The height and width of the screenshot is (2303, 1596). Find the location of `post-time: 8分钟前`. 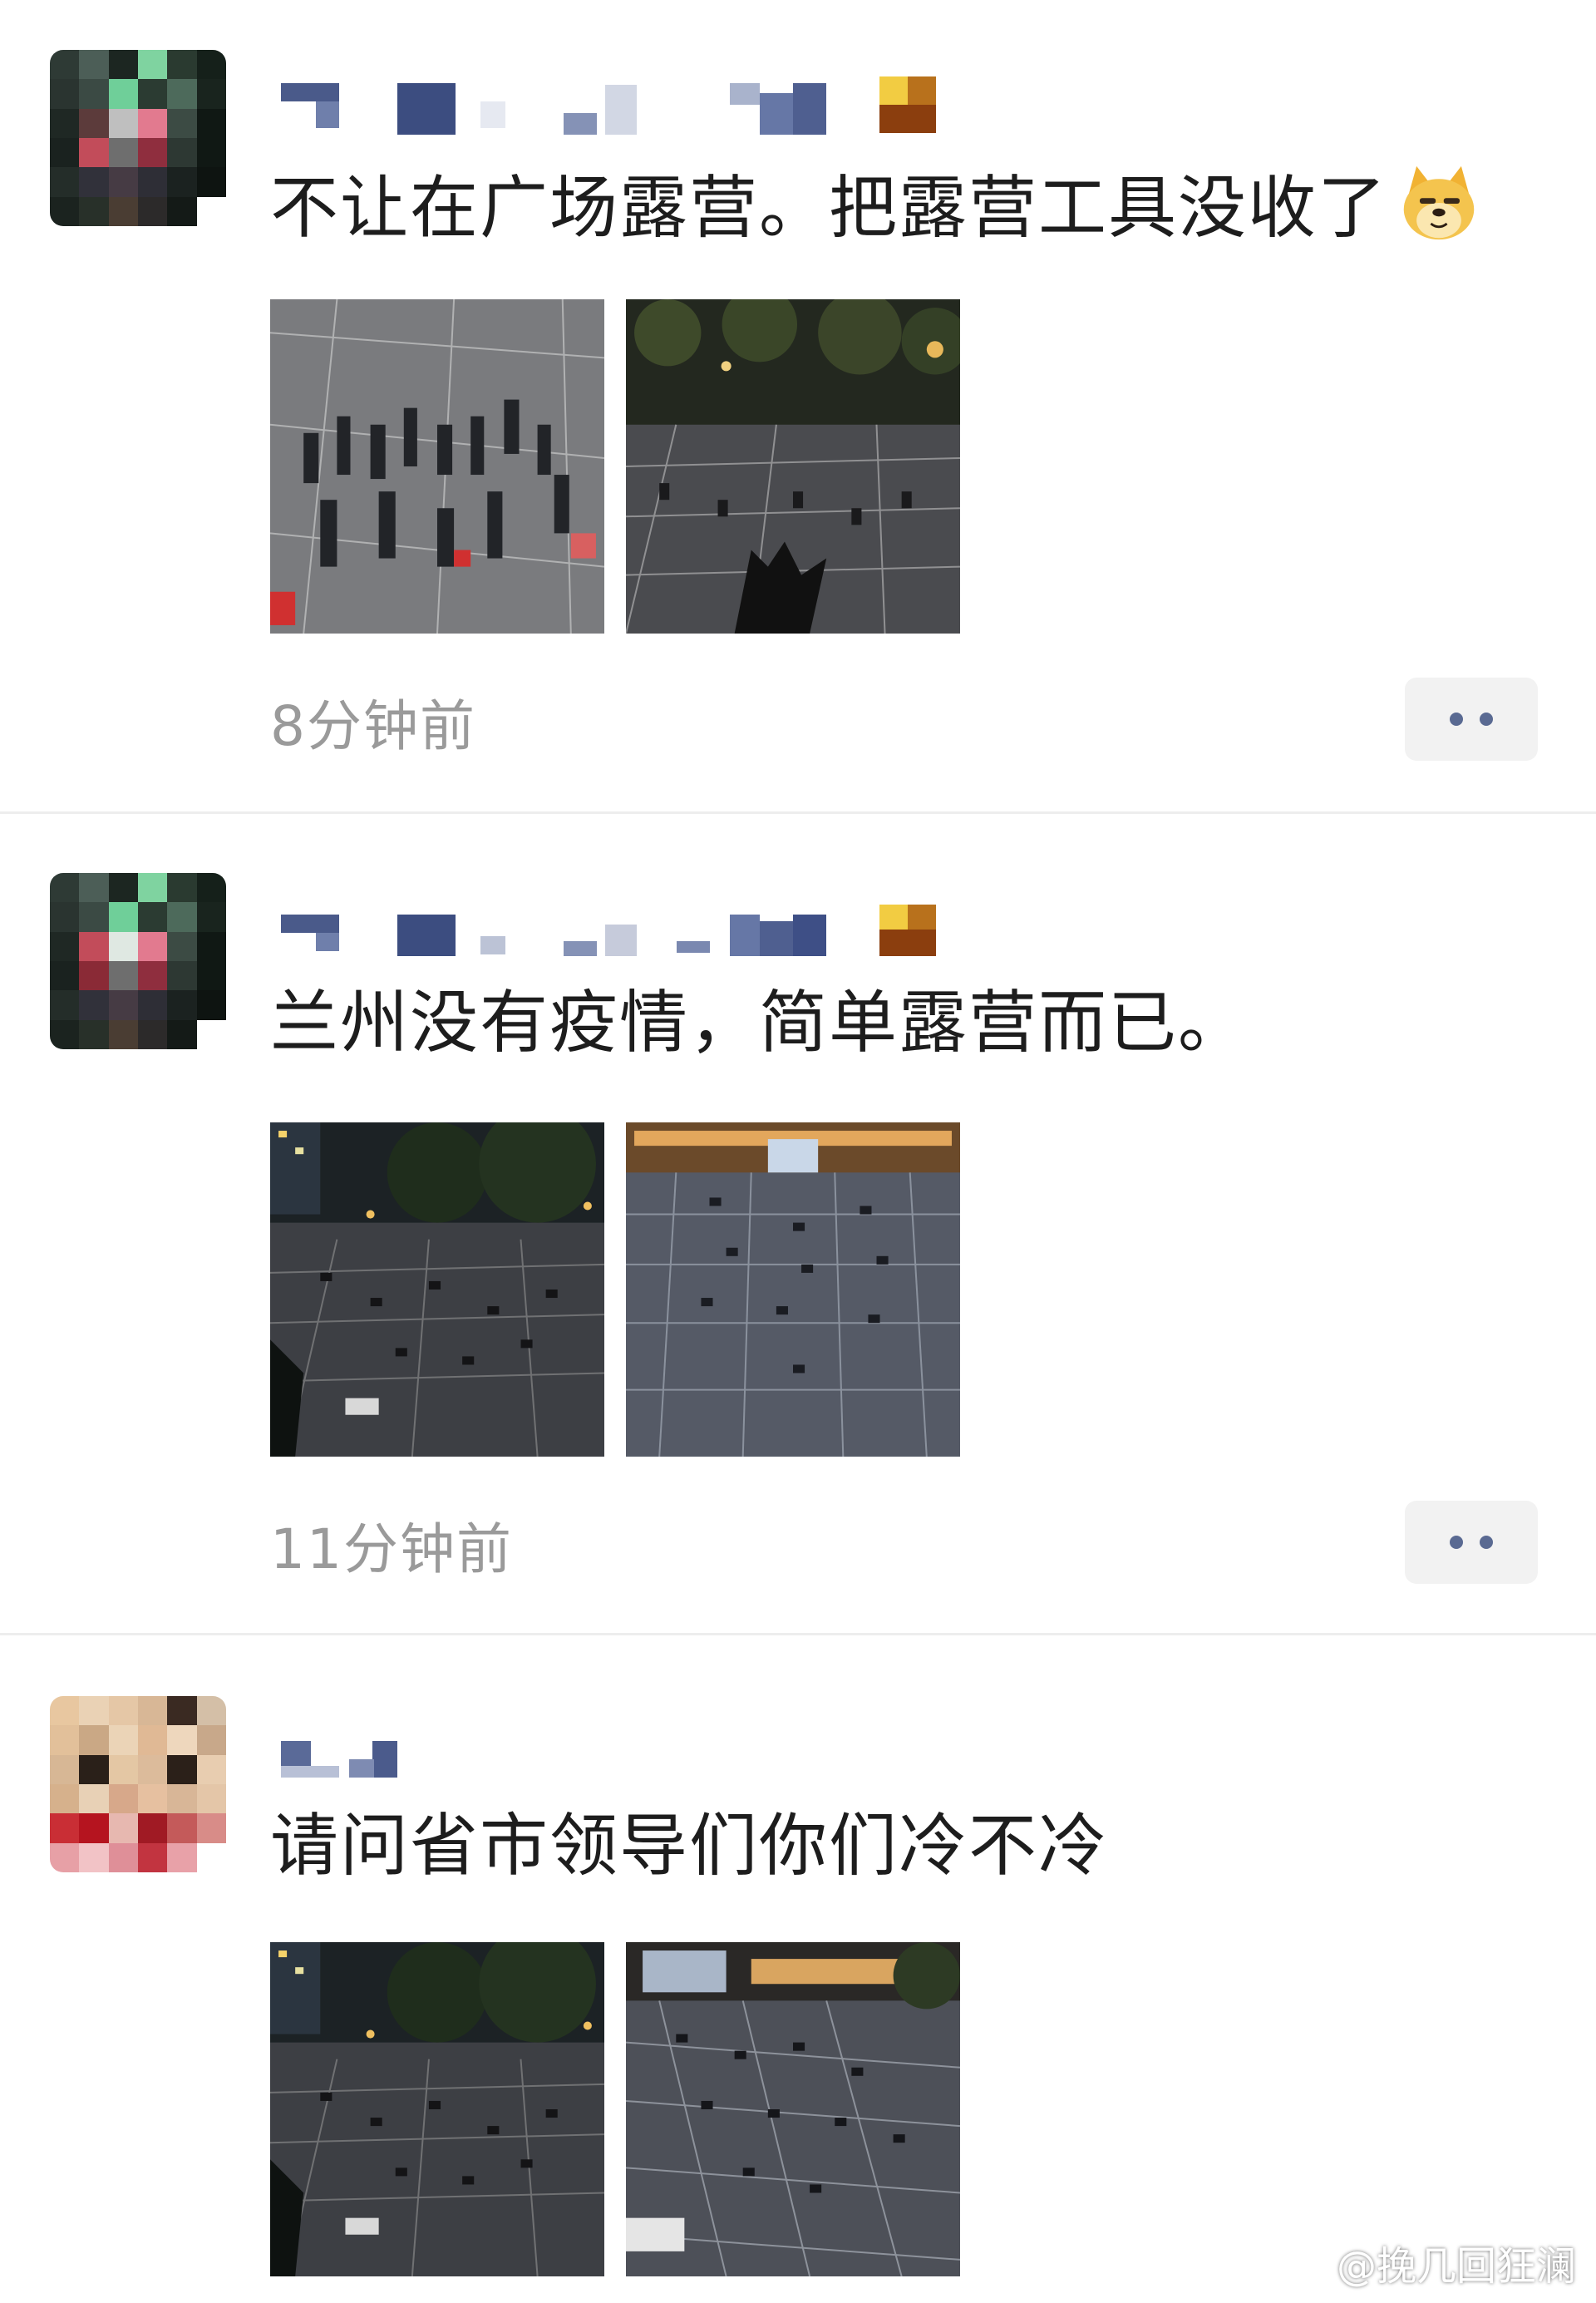

post-time: 8分钟前 is located at coordinates (373, 726).